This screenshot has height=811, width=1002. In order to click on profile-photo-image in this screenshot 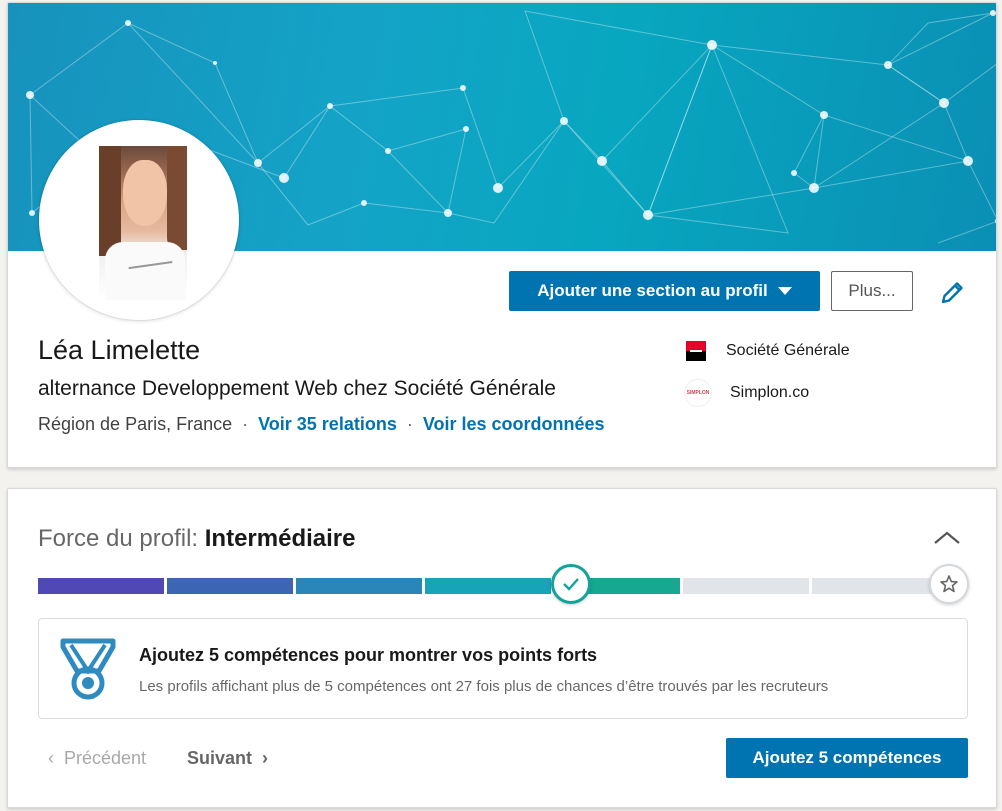, I will do `click(143, 223)`.